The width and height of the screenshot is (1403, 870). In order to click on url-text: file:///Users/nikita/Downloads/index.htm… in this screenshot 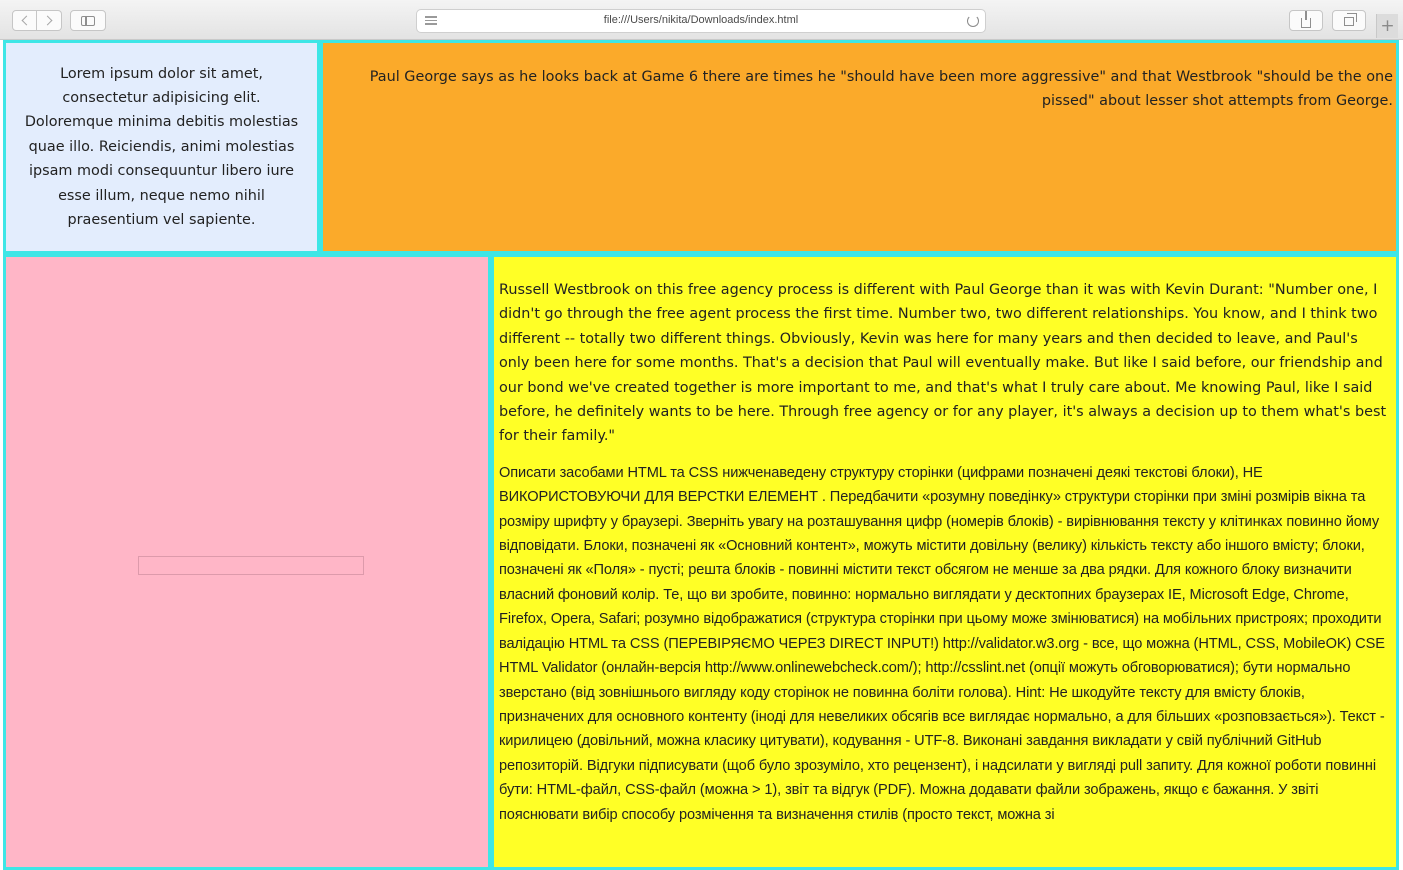, I will do `click(701, 20)`.